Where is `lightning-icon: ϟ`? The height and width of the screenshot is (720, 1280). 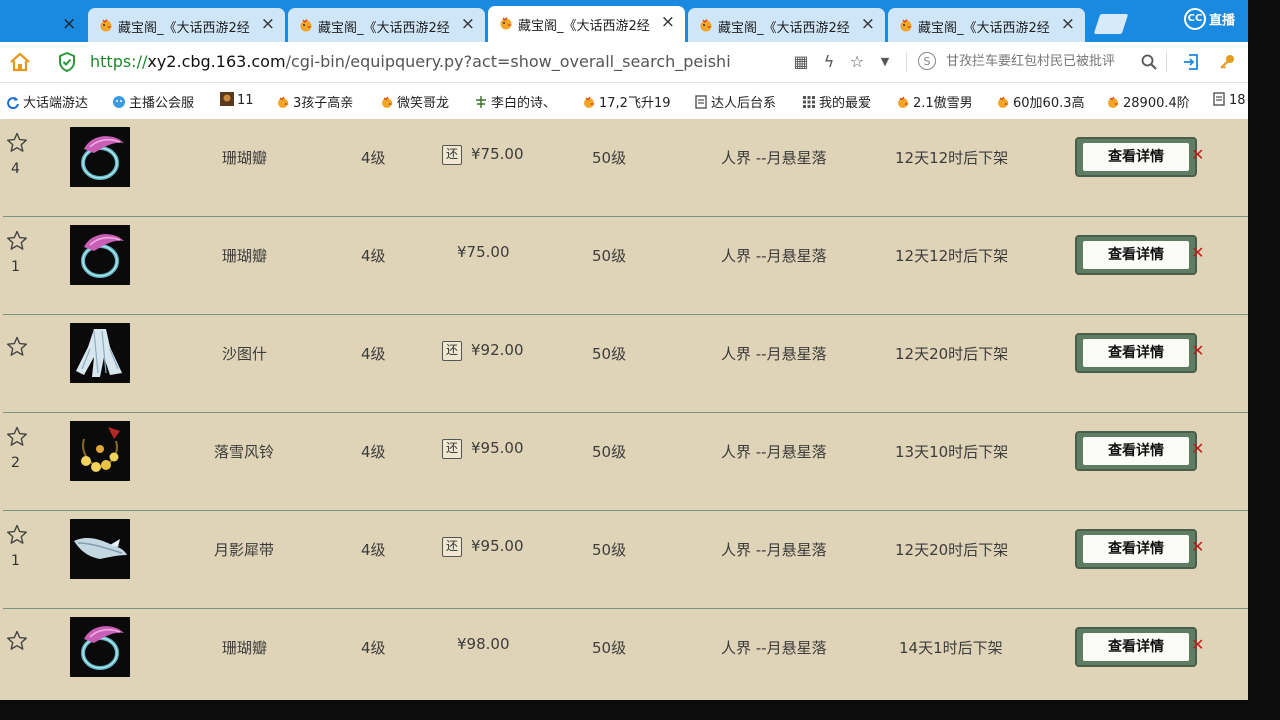
lightning-icon: ϟ is located at coordinates (829, 62).